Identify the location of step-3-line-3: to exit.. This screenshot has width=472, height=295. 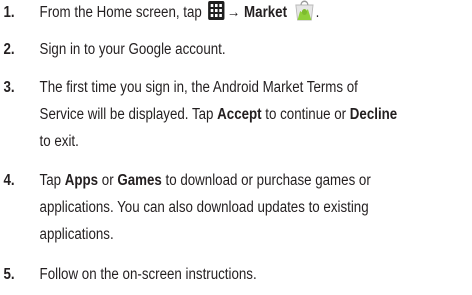
(59, 141).